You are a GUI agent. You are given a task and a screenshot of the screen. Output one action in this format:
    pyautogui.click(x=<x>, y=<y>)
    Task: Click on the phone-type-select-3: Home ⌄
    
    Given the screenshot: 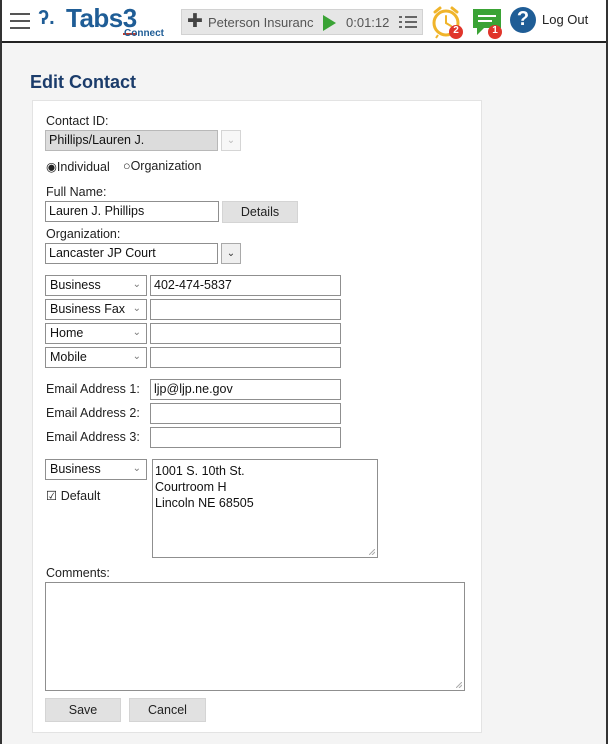 What is the action you would take?
    pyautogui.click(x=96, y=333)
    